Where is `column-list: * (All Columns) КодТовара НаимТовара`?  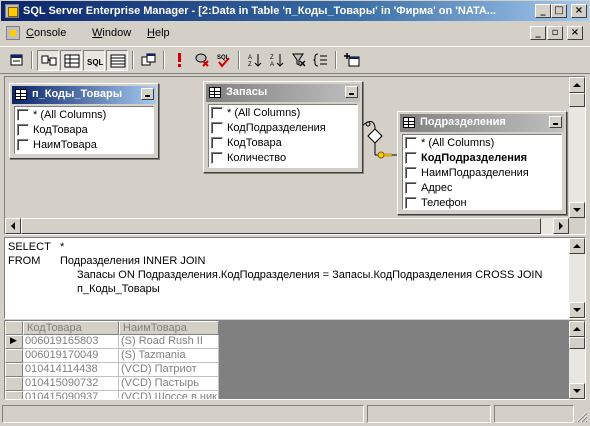 column-list: * (All Columns) КодТовара НаимТовара is located at coordinates (84, 130).